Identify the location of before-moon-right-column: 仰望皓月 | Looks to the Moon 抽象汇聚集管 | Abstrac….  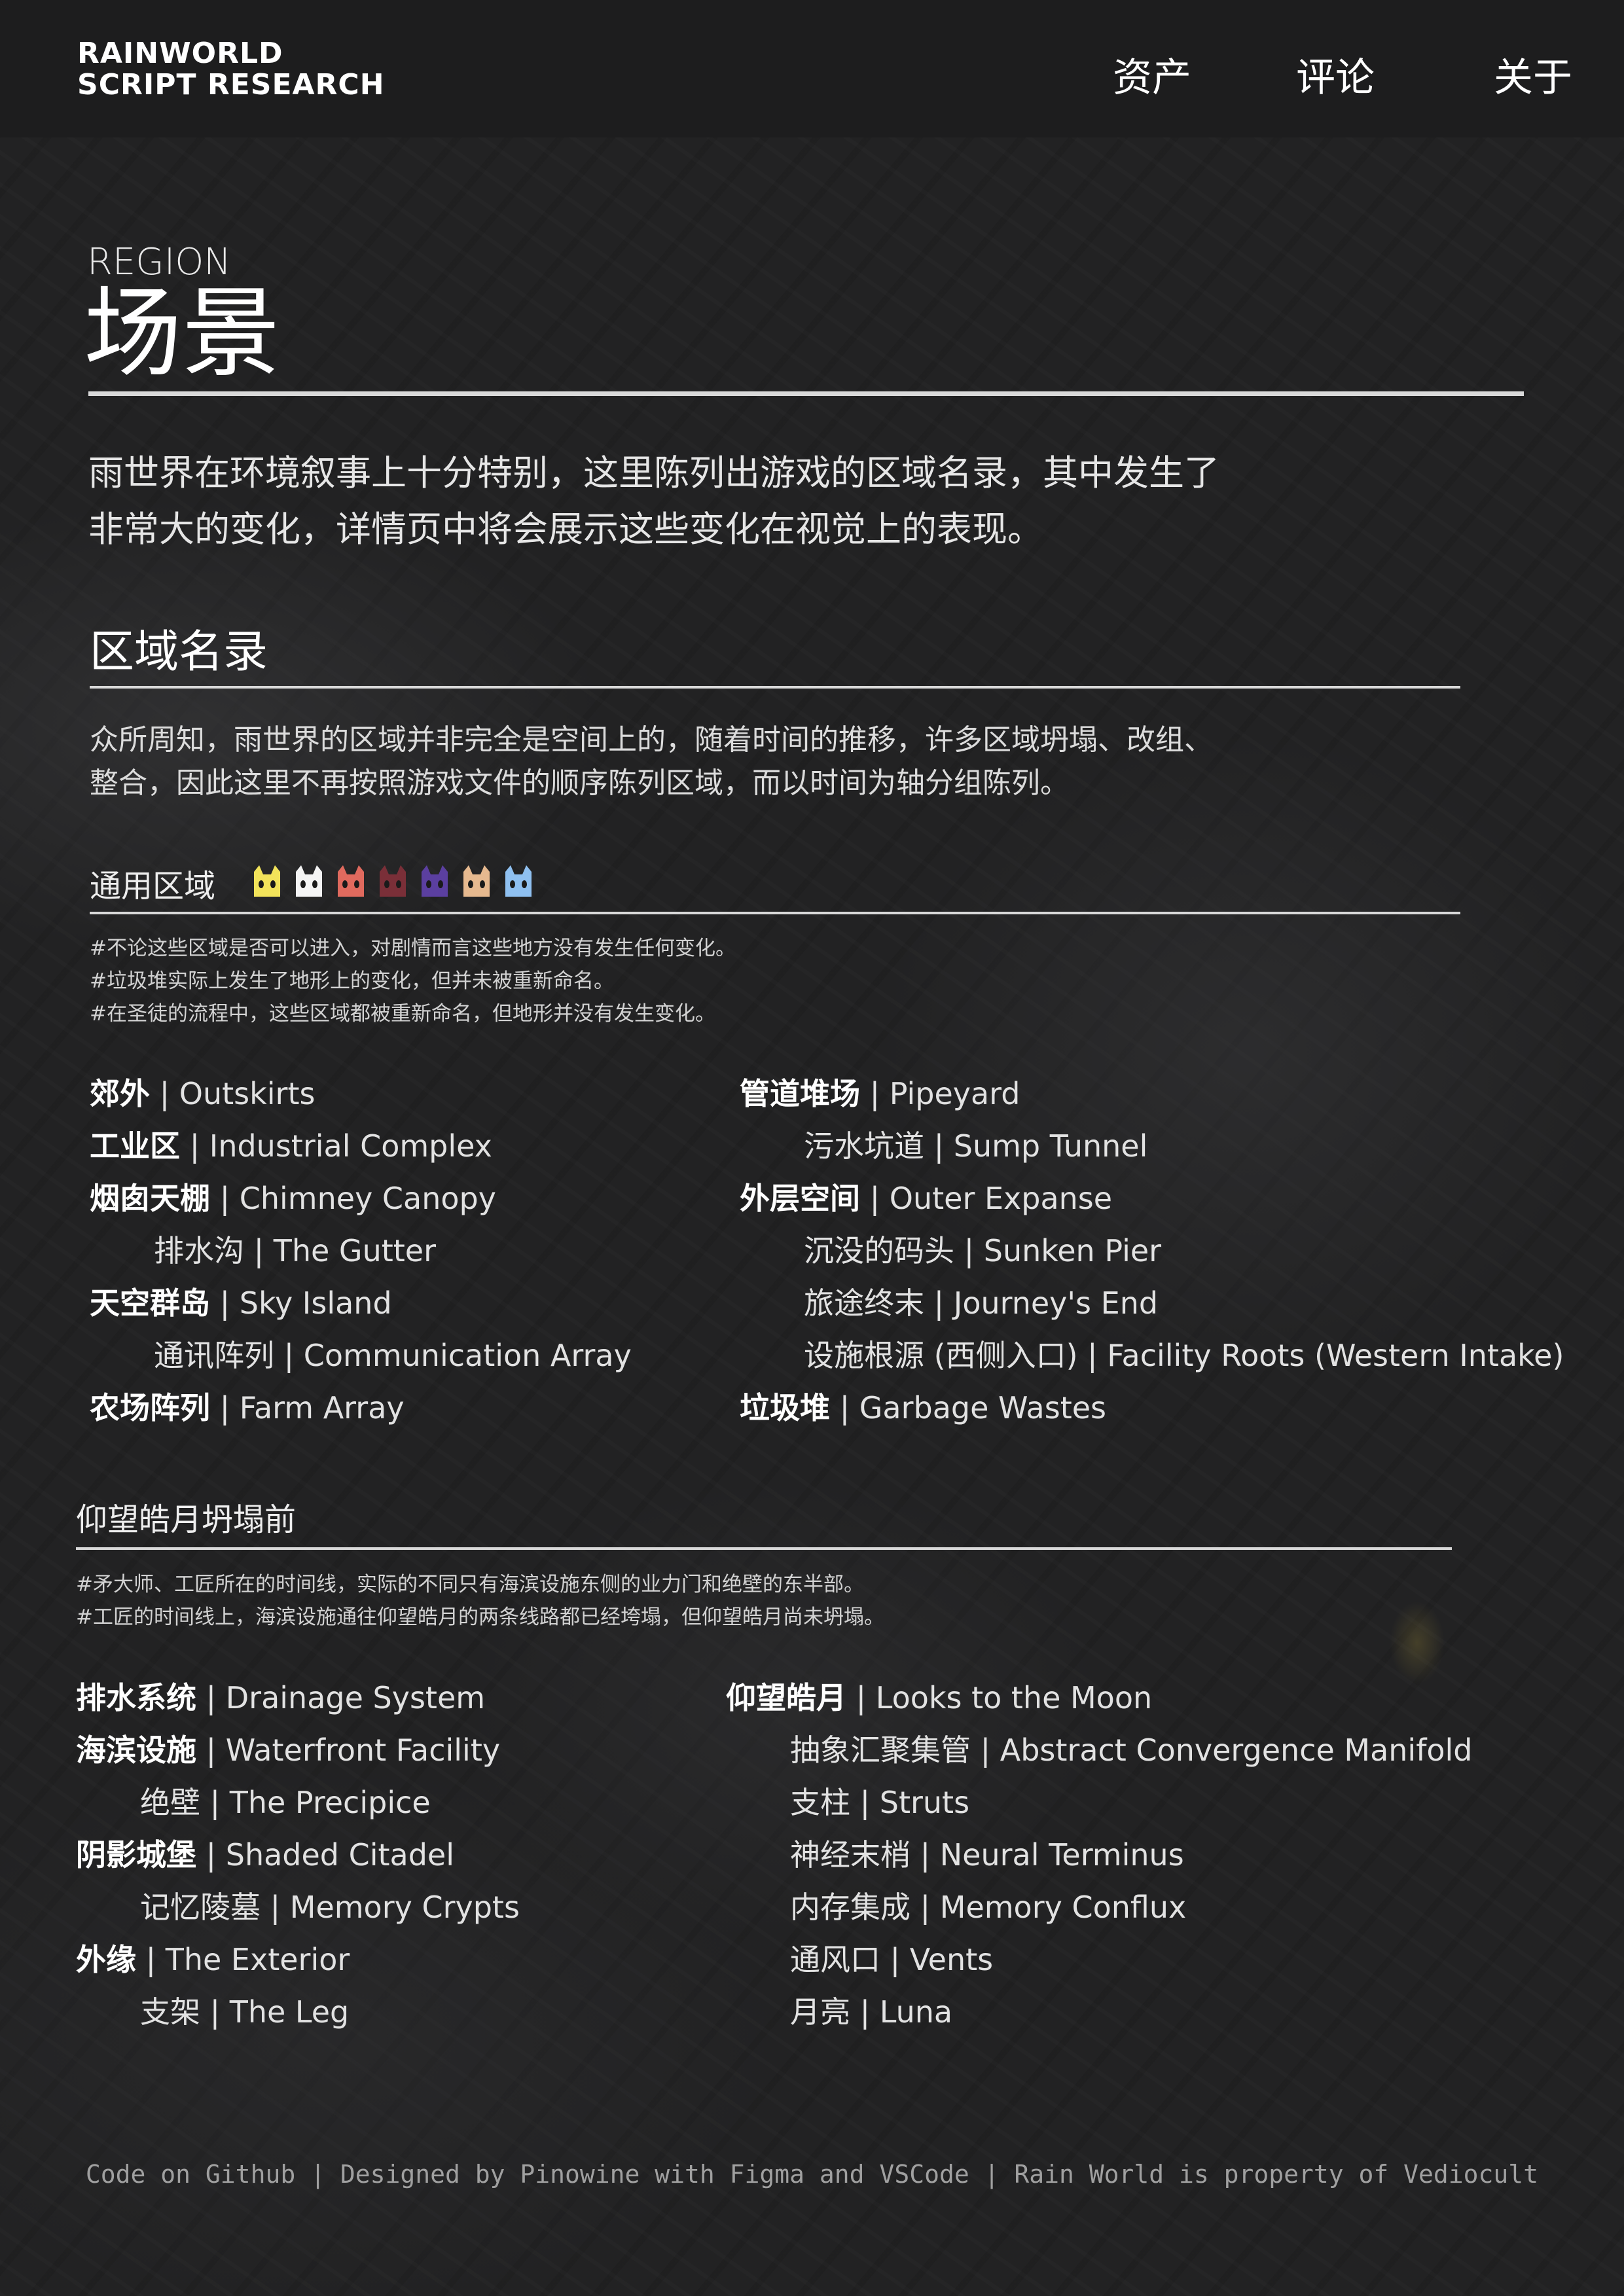
(1099, 1855).